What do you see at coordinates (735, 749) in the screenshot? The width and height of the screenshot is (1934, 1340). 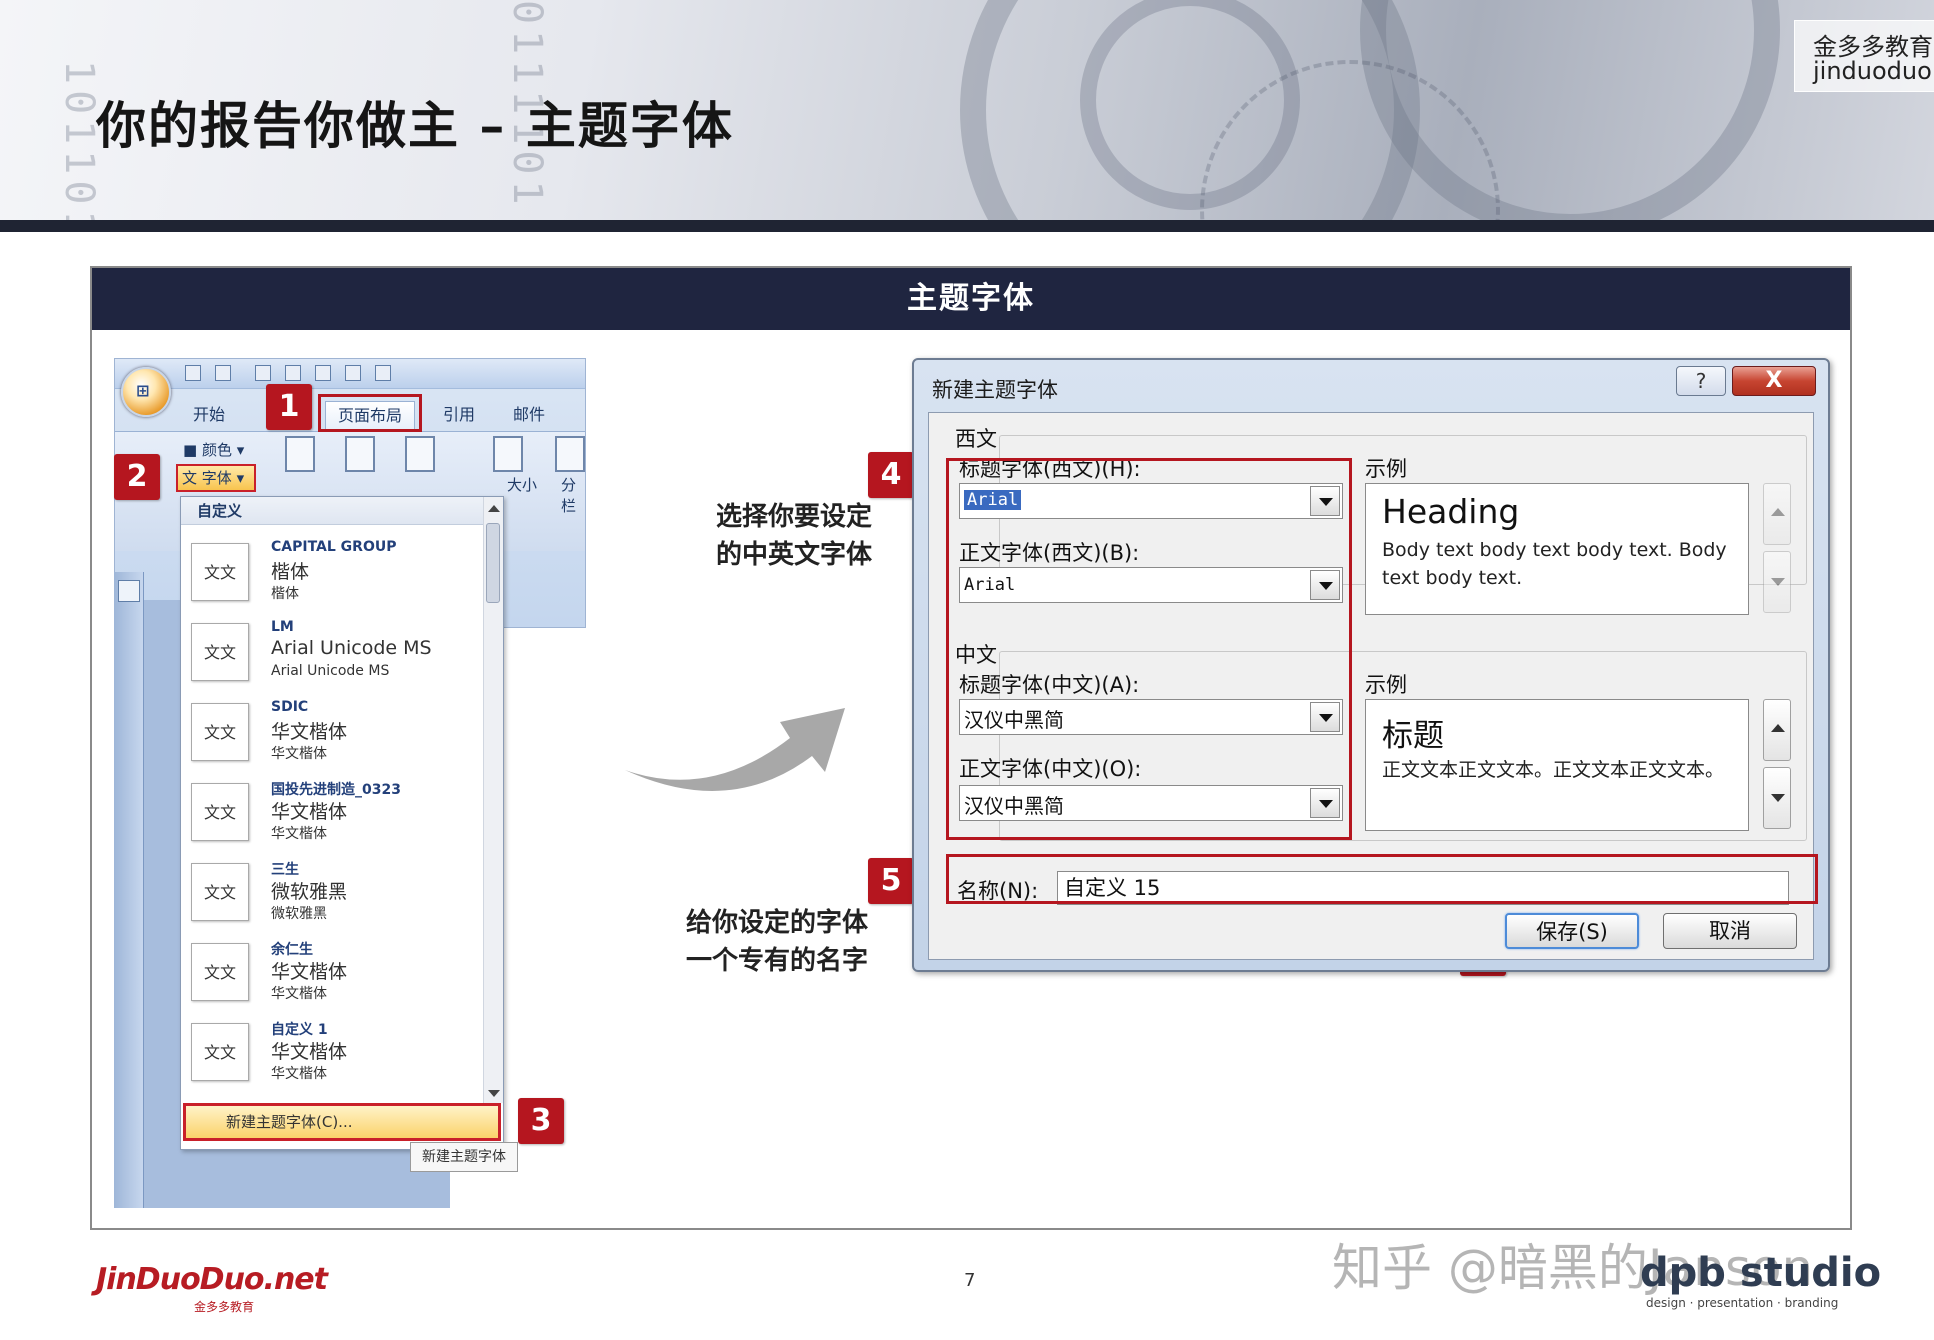 I see `curved-arrow-icon` at bounding box center [735, 749].